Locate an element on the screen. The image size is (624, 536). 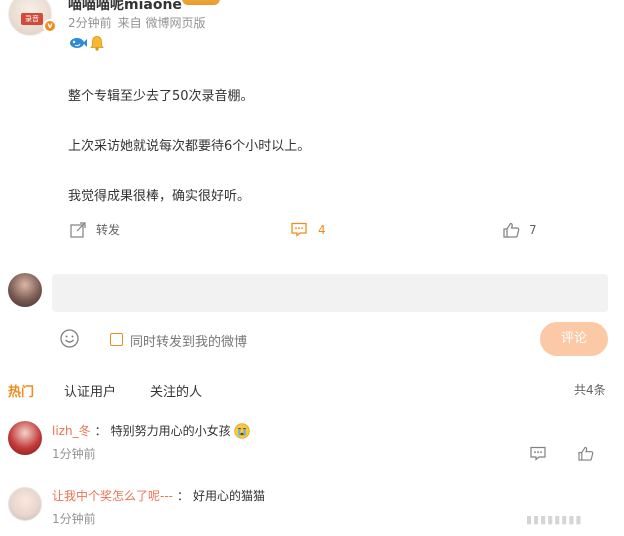
comment-count: 4 is located at coordinates (322, 229).